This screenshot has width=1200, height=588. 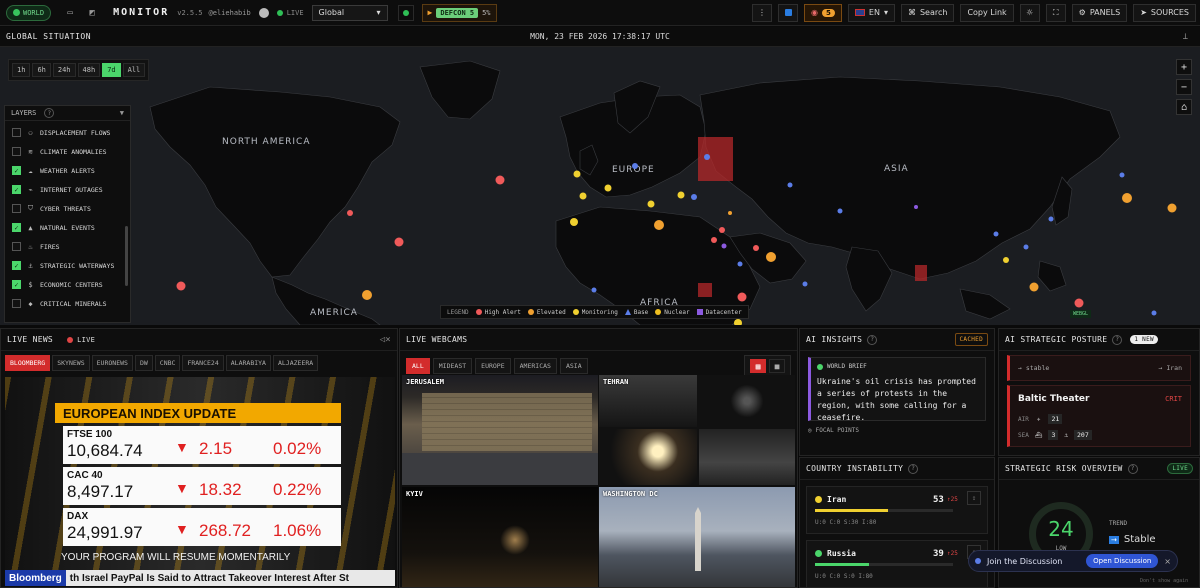 I want to click on layer-item: ≋ CLIMATE ANOMALIES, so click(x=71, y=151).